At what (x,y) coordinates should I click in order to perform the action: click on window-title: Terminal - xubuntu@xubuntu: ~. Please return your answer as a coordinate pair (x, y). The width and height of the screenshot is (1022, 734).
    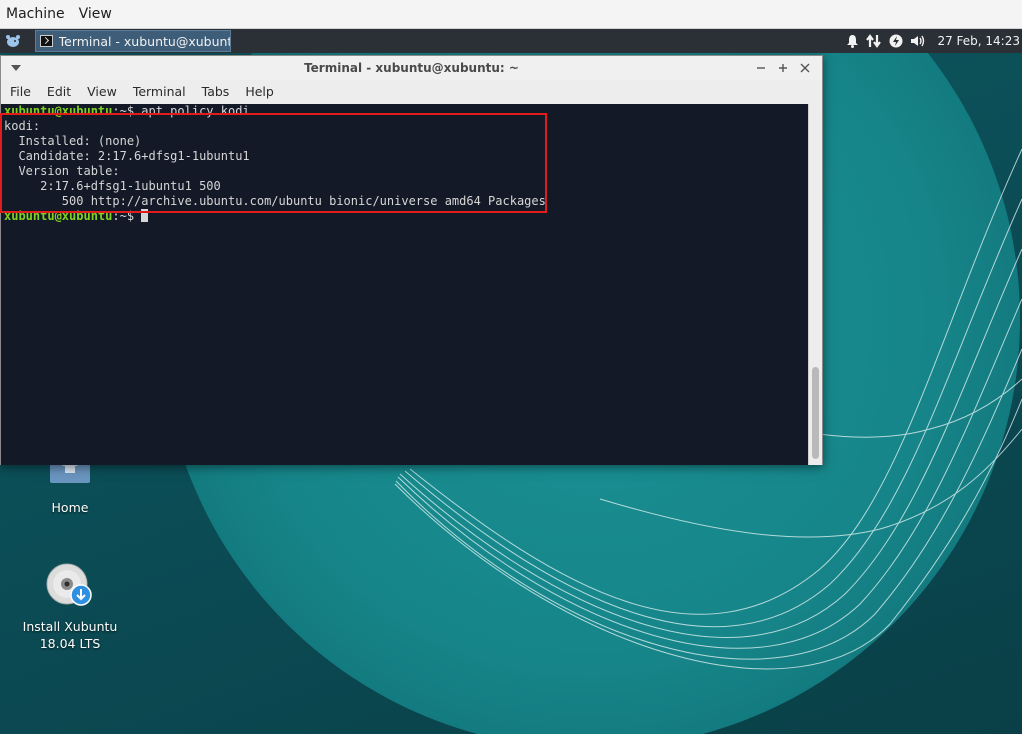
    Looking at the image, I should click on (411, 68).